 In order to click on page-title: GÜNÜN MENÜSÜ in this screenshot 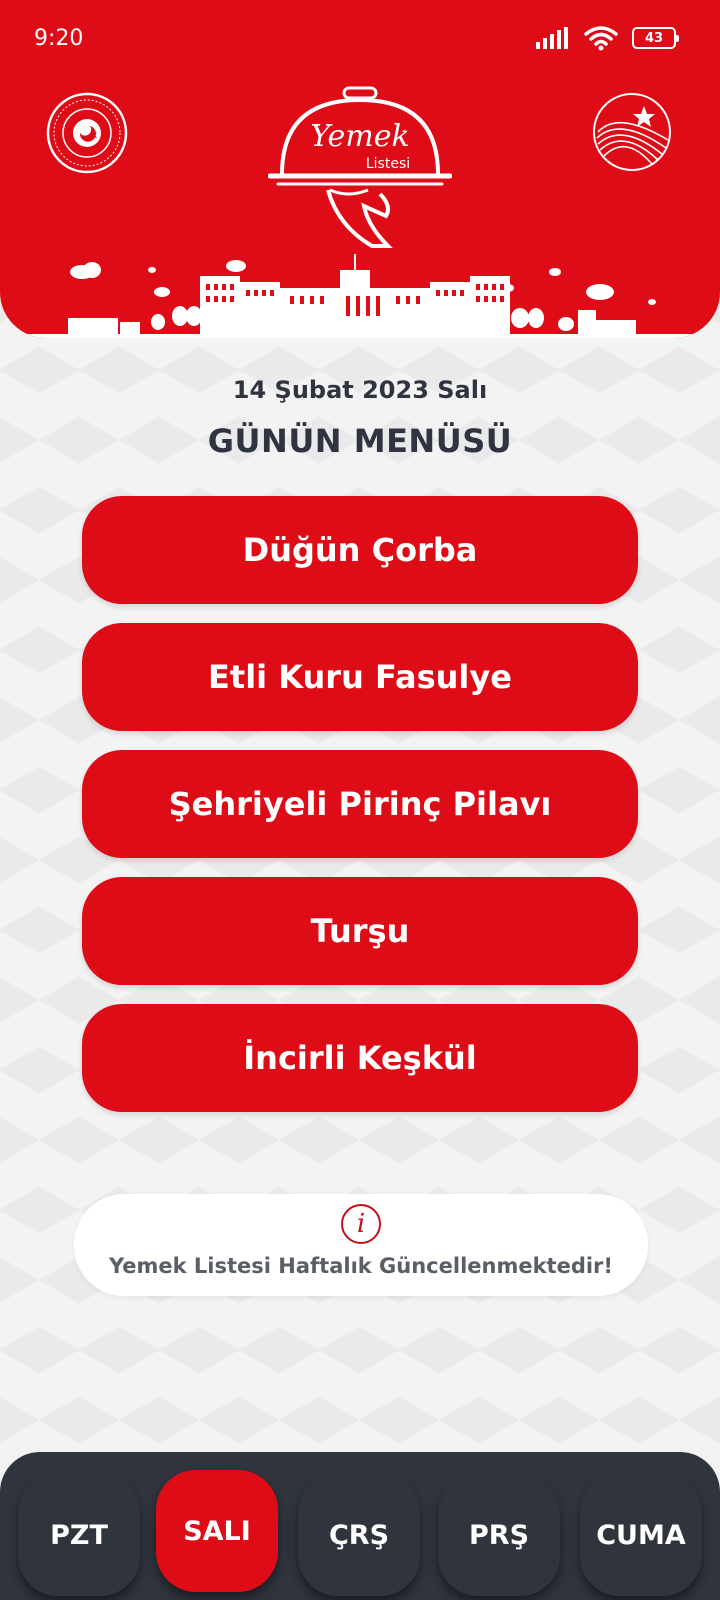, I will do `click(360, 441)`.